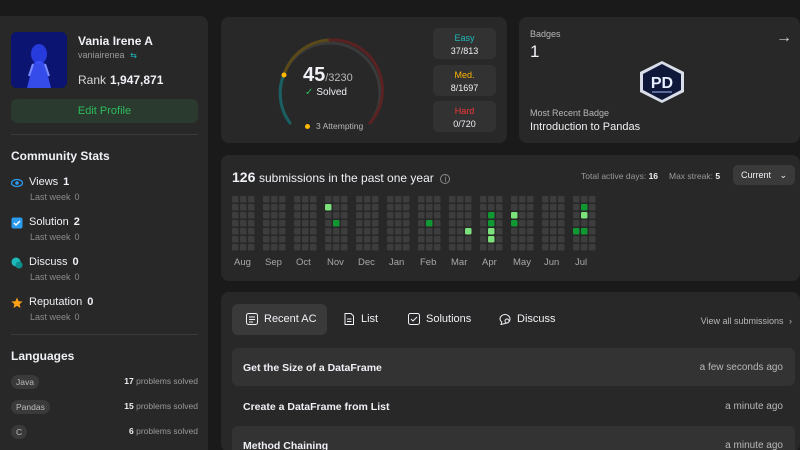 Image resolution: width=800 pixels, height=450 pixels. What do you see at coordinates (133, 55) in the screenshot?
I see `link-icon: ⇆` at bounding box center [133, 55].